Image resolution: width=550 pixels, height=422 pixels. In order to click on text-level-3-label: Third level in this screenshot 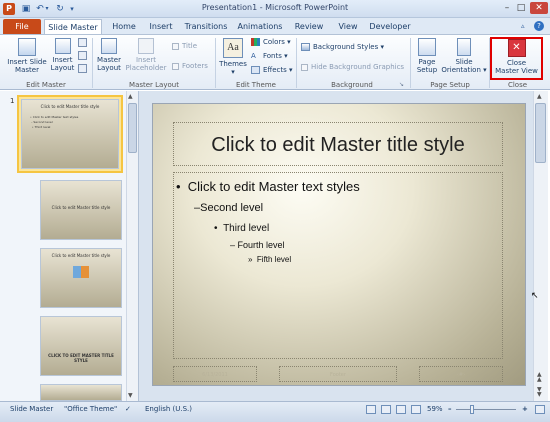, I will do `click(246, 228)`.